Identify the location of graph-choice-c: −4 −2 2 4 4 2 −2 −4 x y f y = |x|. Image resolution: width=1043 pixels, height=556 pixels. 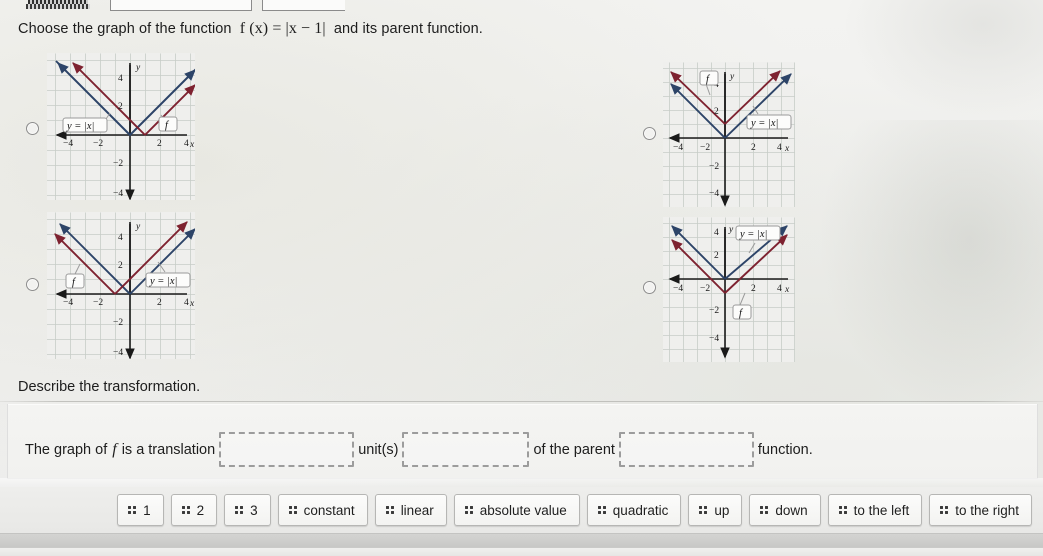
(121, 285).